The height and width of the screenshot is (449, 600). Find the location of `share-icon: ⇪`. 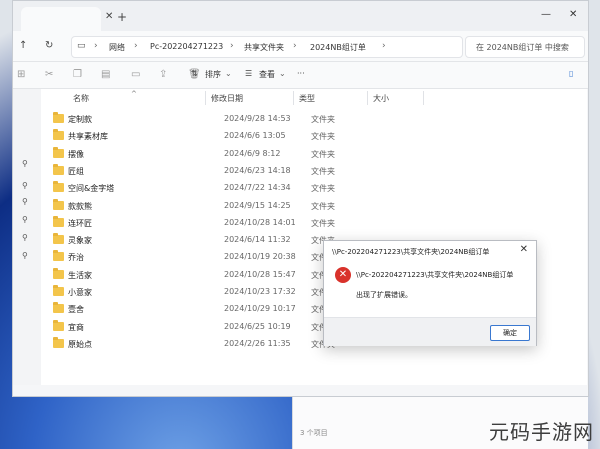

share-icon: ⇪ is located at coordinates (163, 74).